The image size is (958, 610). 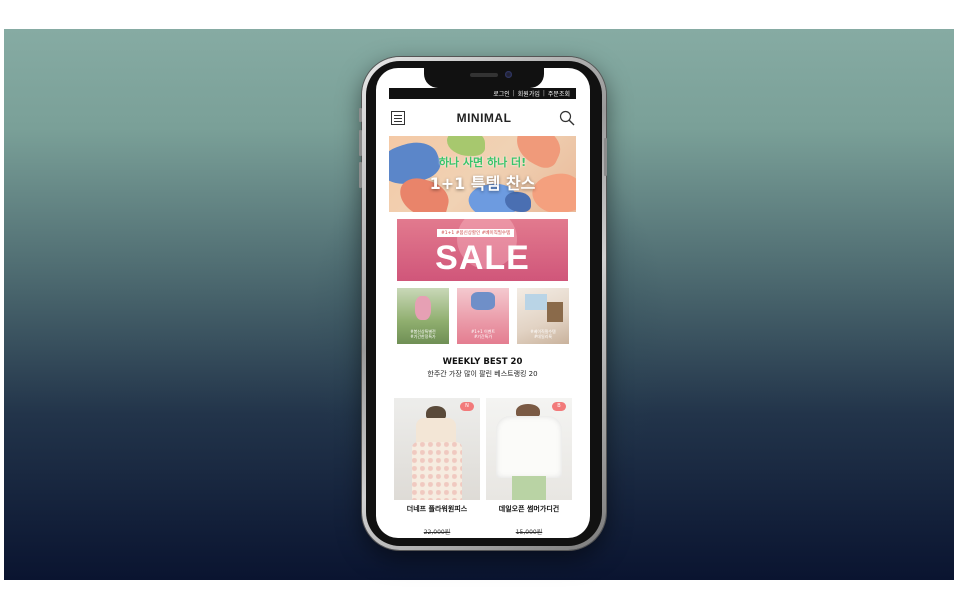 I want to click on product-name: 데일오픈 썸머가디건, so click(x=529, y=509).